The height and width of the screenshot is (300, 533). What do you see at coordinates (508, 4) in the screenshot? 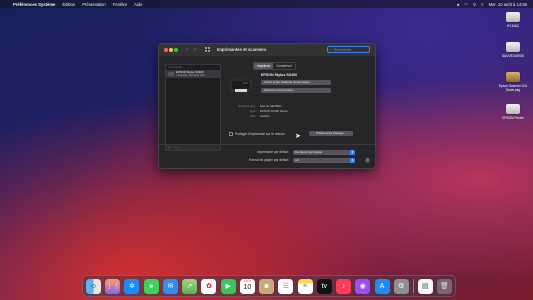
I see `datetime: Mer. 10 août à 14:55` at bounding box center [508, 4].